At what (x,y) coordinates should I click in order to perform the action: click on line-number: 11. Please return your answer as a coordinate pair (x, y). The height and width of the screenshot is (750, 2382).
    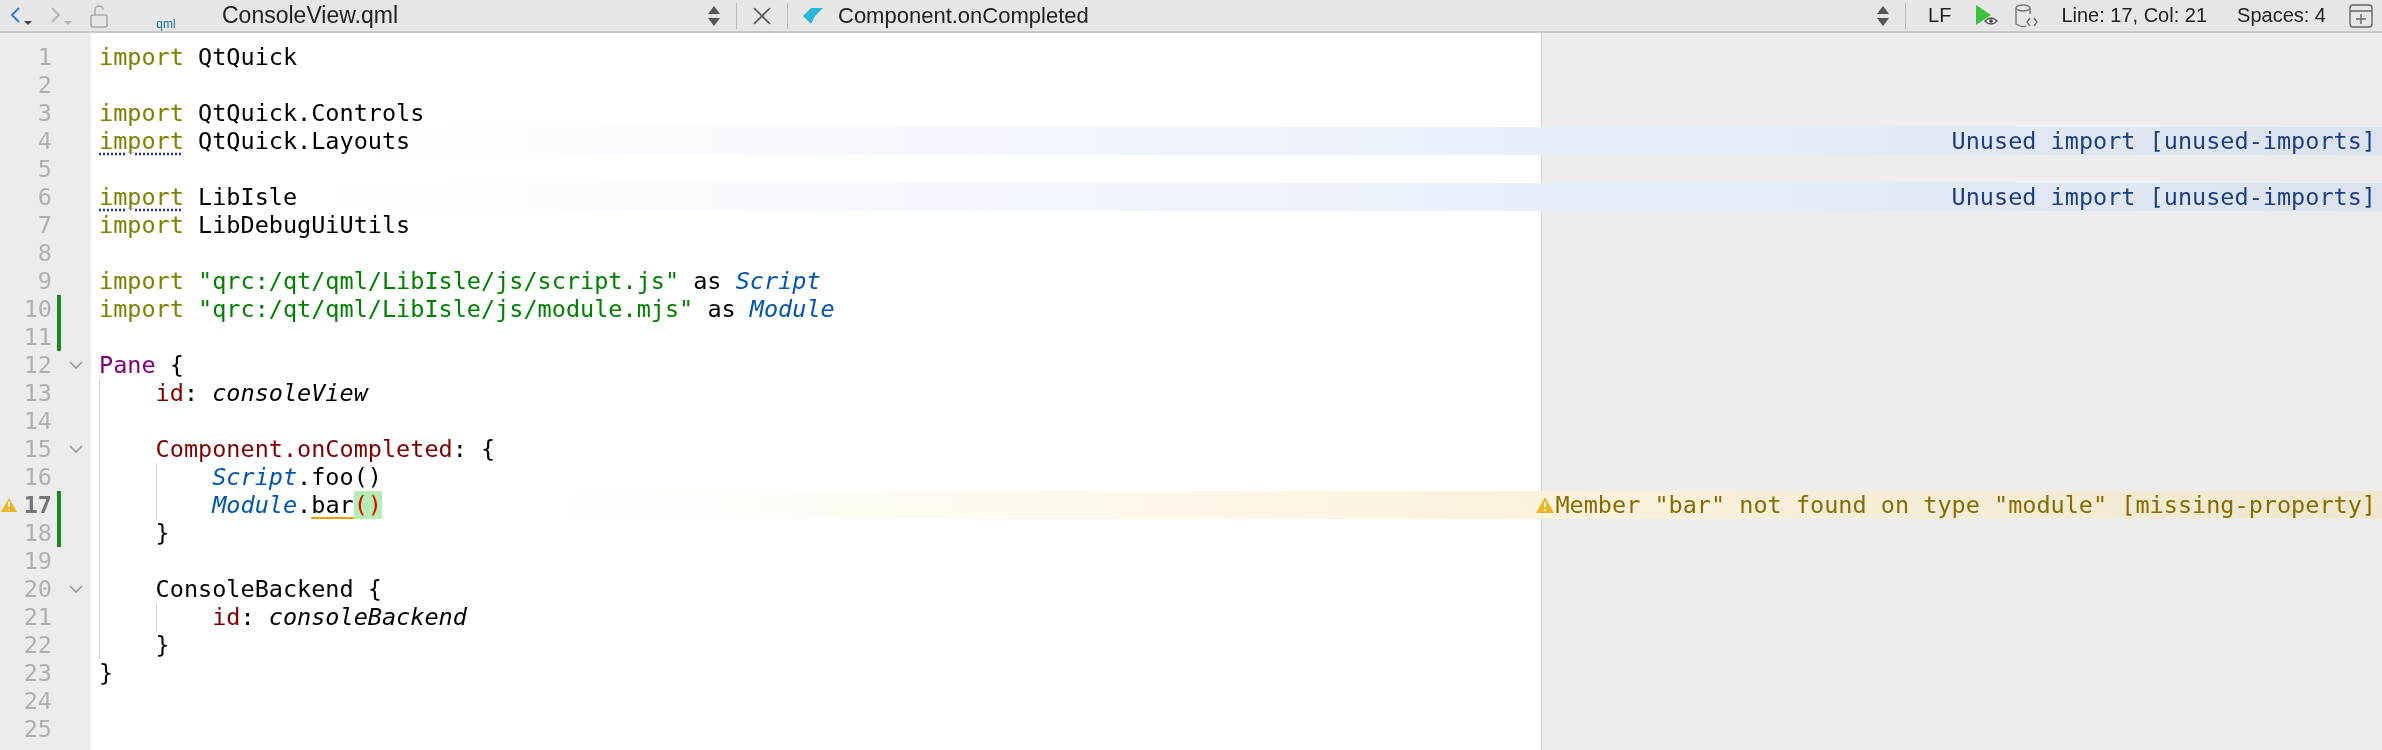
    Looking at the image, I should click on (37, 337).